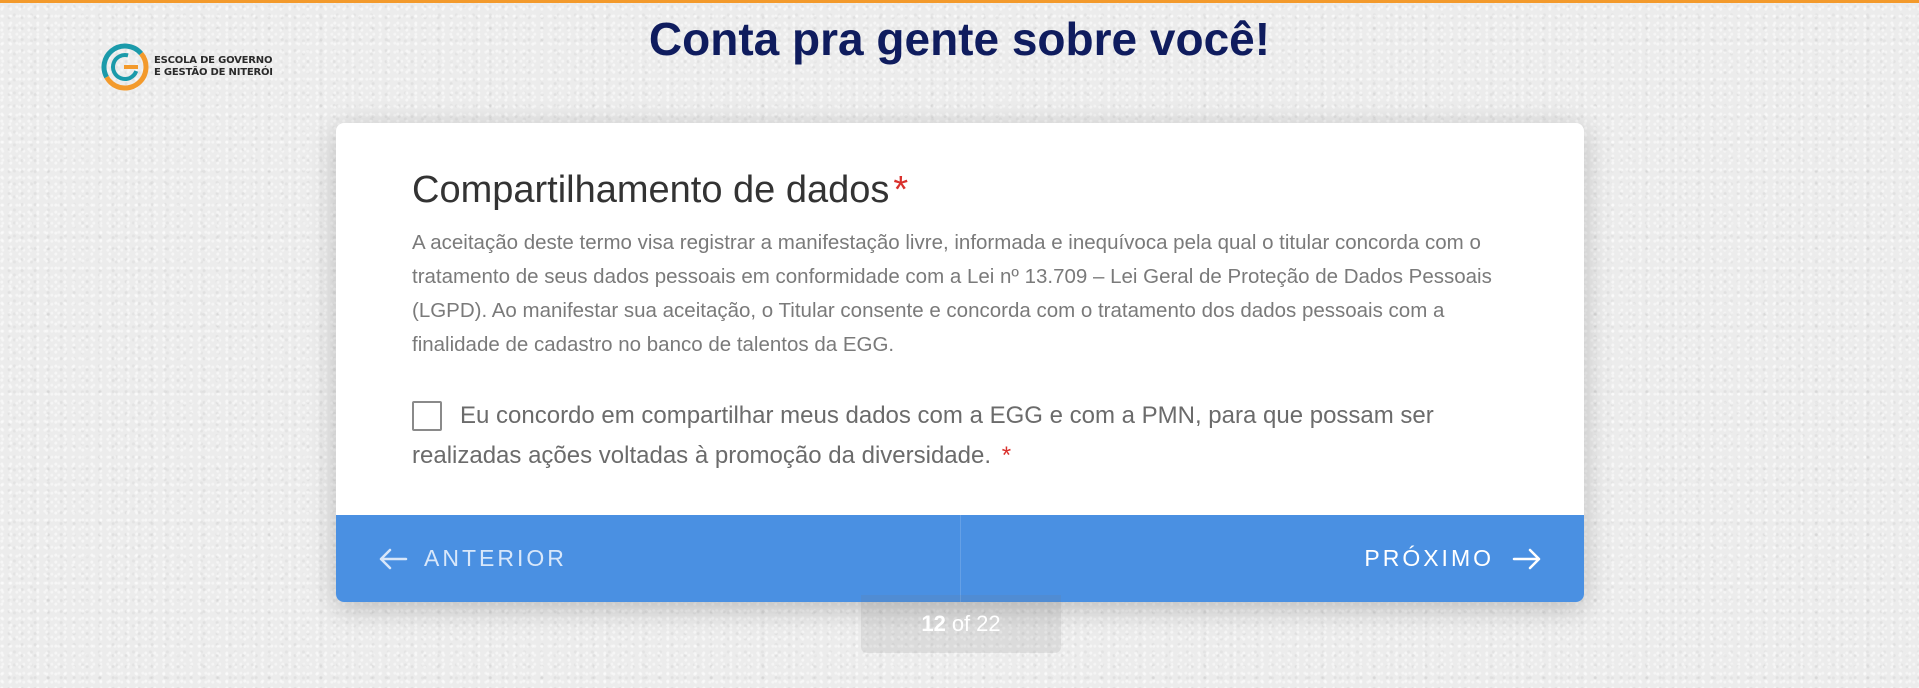 This screenshot has height=688, width=1919. What do you see at coordinates (213, 72) in the screenshot?
I see `logo-text-line2: E GESTÃO DE NITERÓI` at bounding box center [213, 72].